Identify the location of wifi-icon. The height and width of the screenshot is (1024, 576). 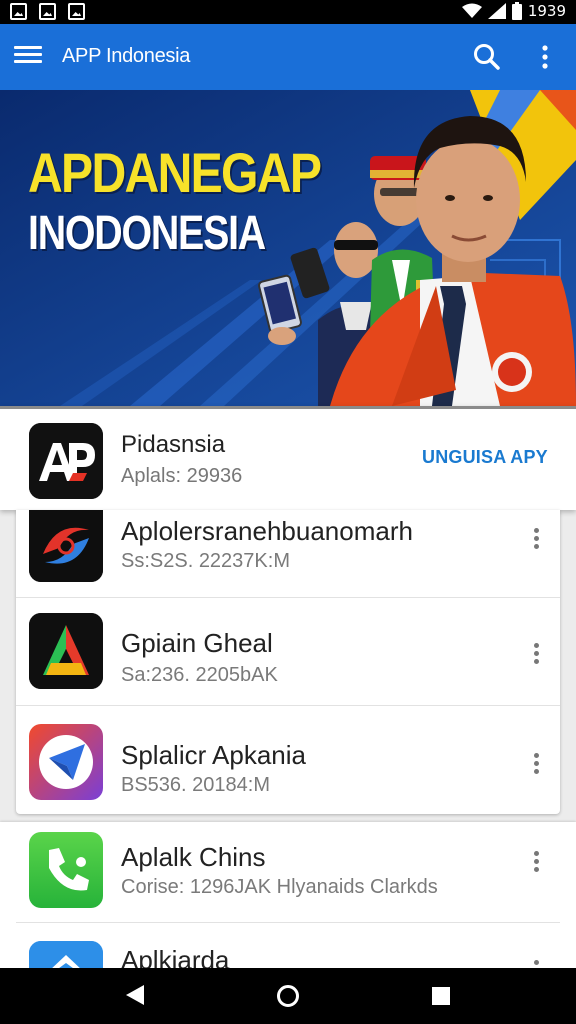
(471, 10).